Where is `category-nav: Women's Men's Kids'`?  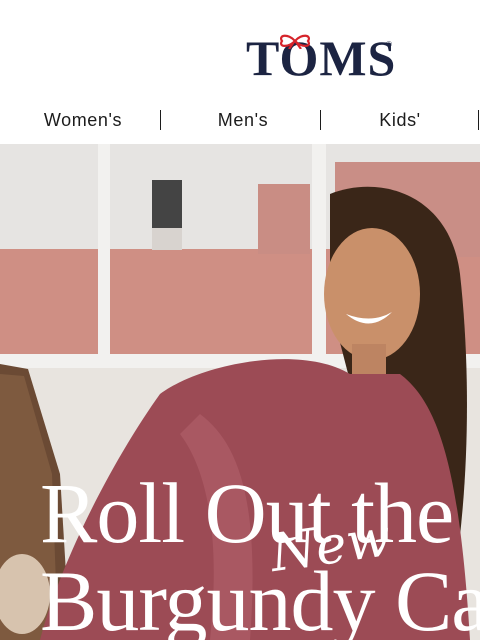 category-nav: Women's Men's Kids' is located at coordinates (240, 122).